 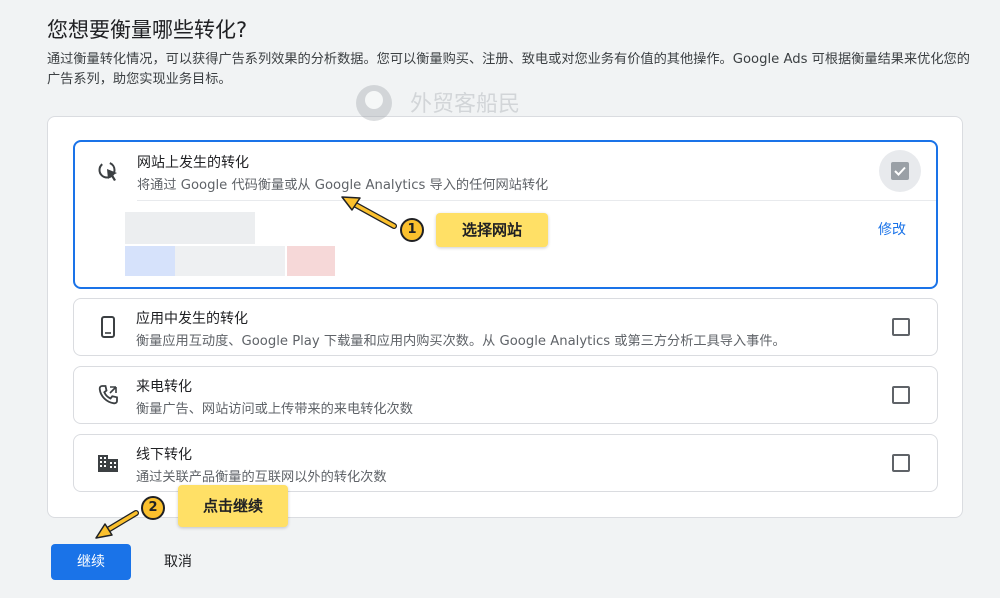 What do you see at coordinates (412, 230) in the screenshot?
I see `step-badge-1: 1` at bounding box center [412, 230].